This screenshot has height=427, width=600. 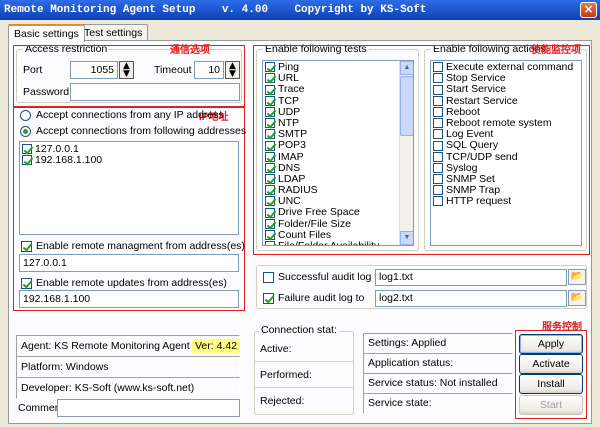 What do you see at coordinates (406, 238) in the screenshot?
I see `scroll-down-icon: ▼` at bounding box center [406, 238].